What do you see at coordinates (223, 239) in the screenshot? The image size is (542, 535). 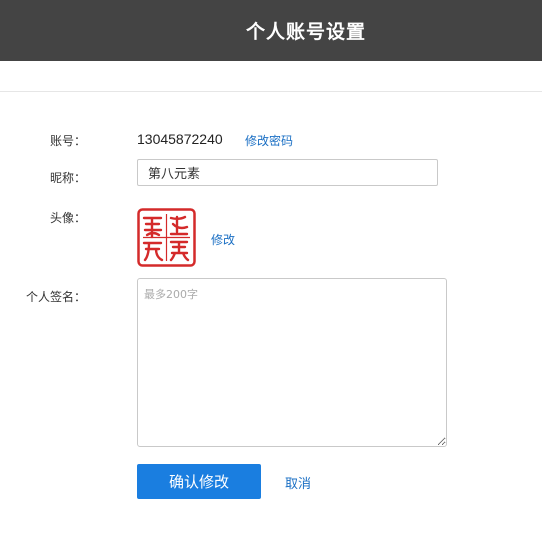 I see `edit-avatar-link: 修改` at bounding box center [223, 239].